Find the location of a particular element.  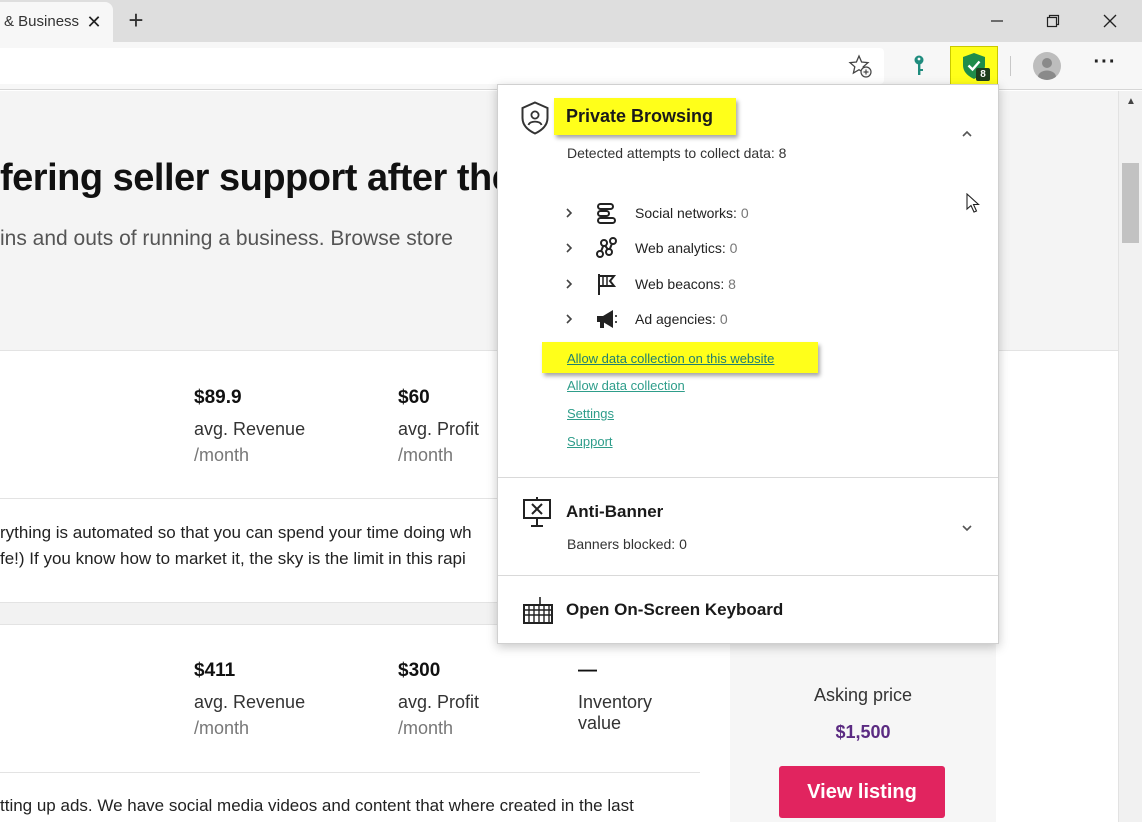

category-web-beacons: Web beacons: 8 is located at coordinates (712, 284).